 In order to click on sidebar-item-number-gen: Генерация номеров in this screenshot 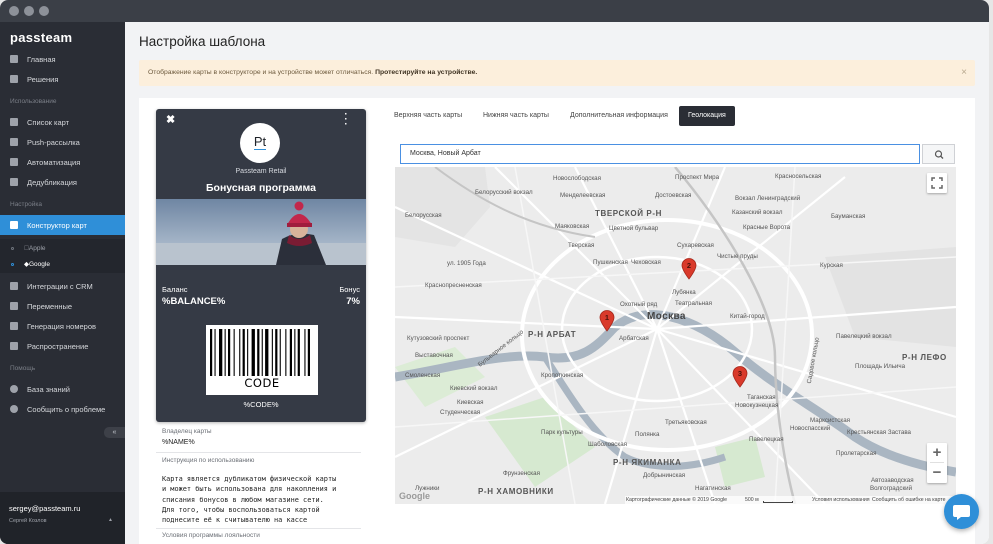, I will do `click(62, 326)`.